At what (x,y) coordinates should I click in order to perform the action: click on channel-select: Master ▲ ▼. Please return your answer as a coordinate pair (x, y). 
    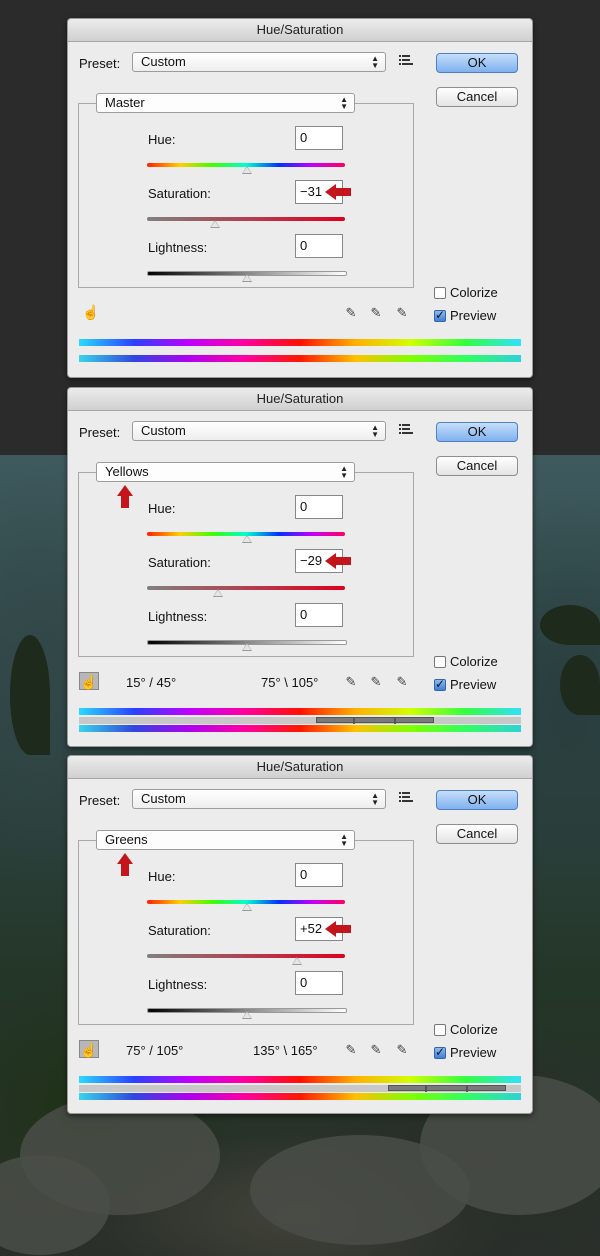
    Looking at the image, I should click on (225, 103).